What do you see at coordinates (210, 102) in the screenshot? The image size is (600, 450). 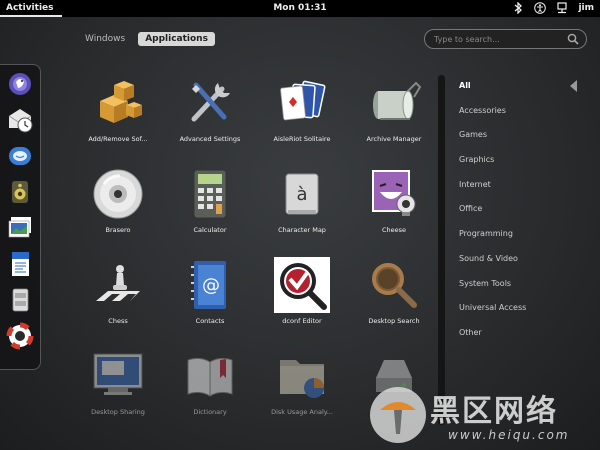 I see `tools-icon` at bounding box center [210, 102].